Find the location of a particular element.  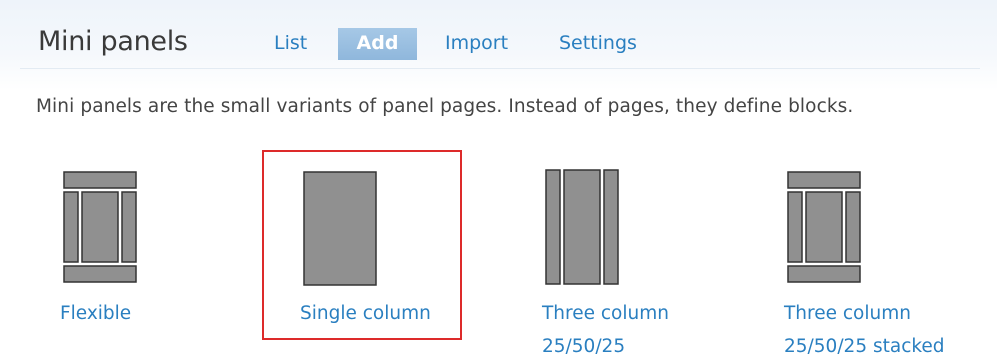

three-column-layout-icon is located at coordinates (582, 227).